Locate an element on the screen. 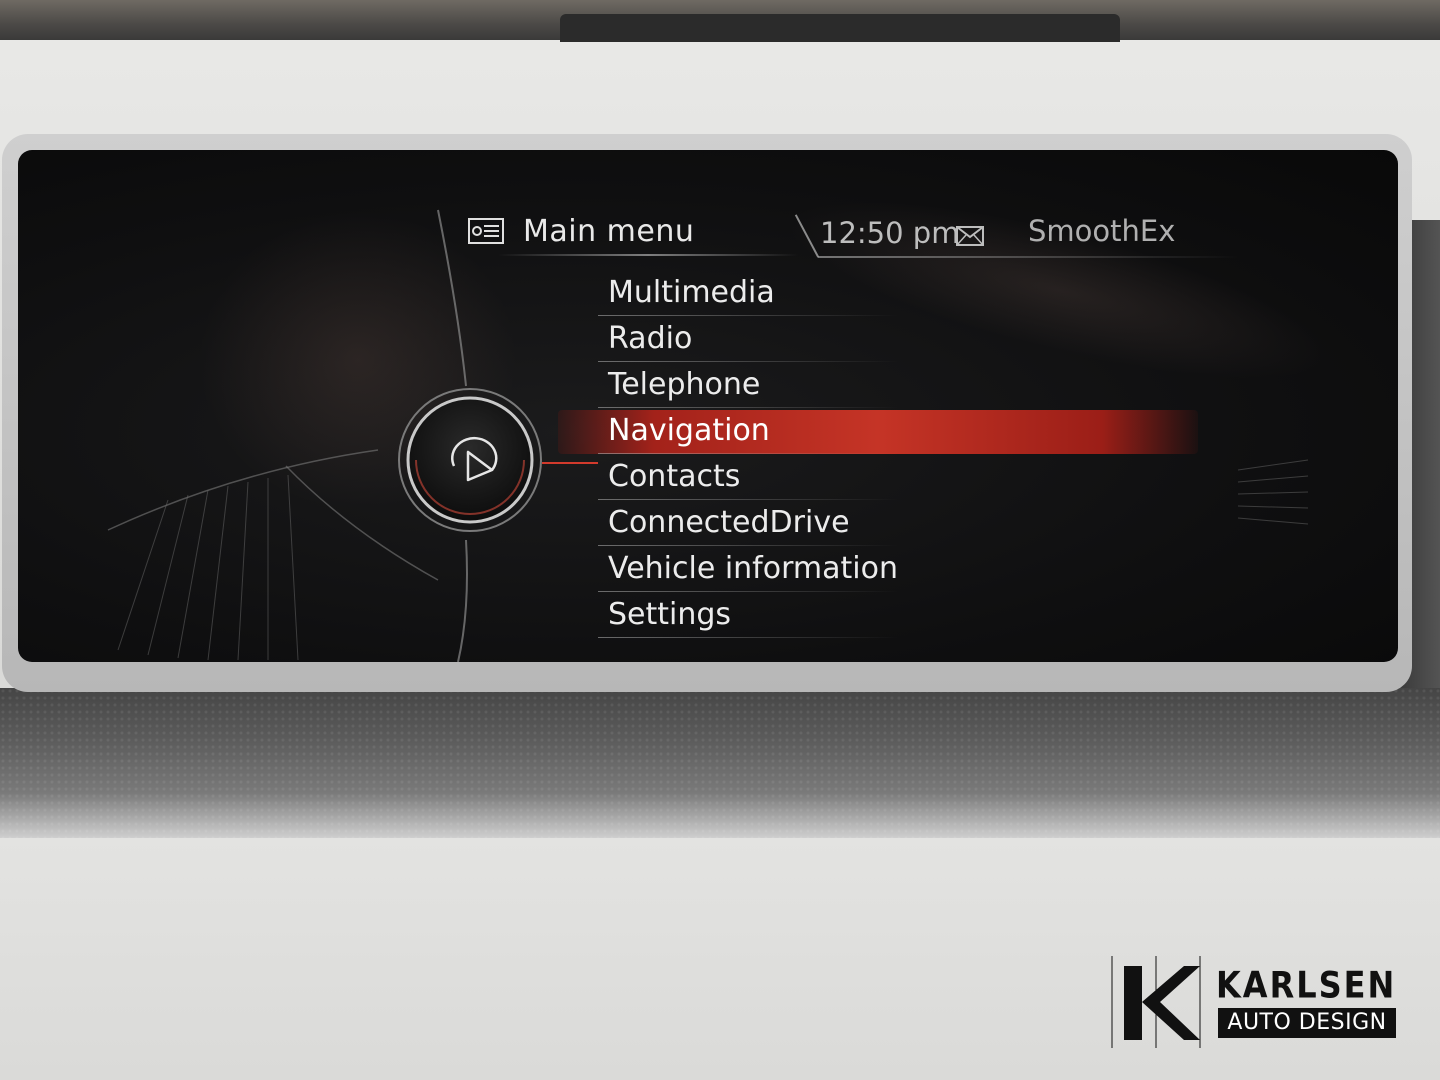  defrost-vent is located at coordinates (840, 28).